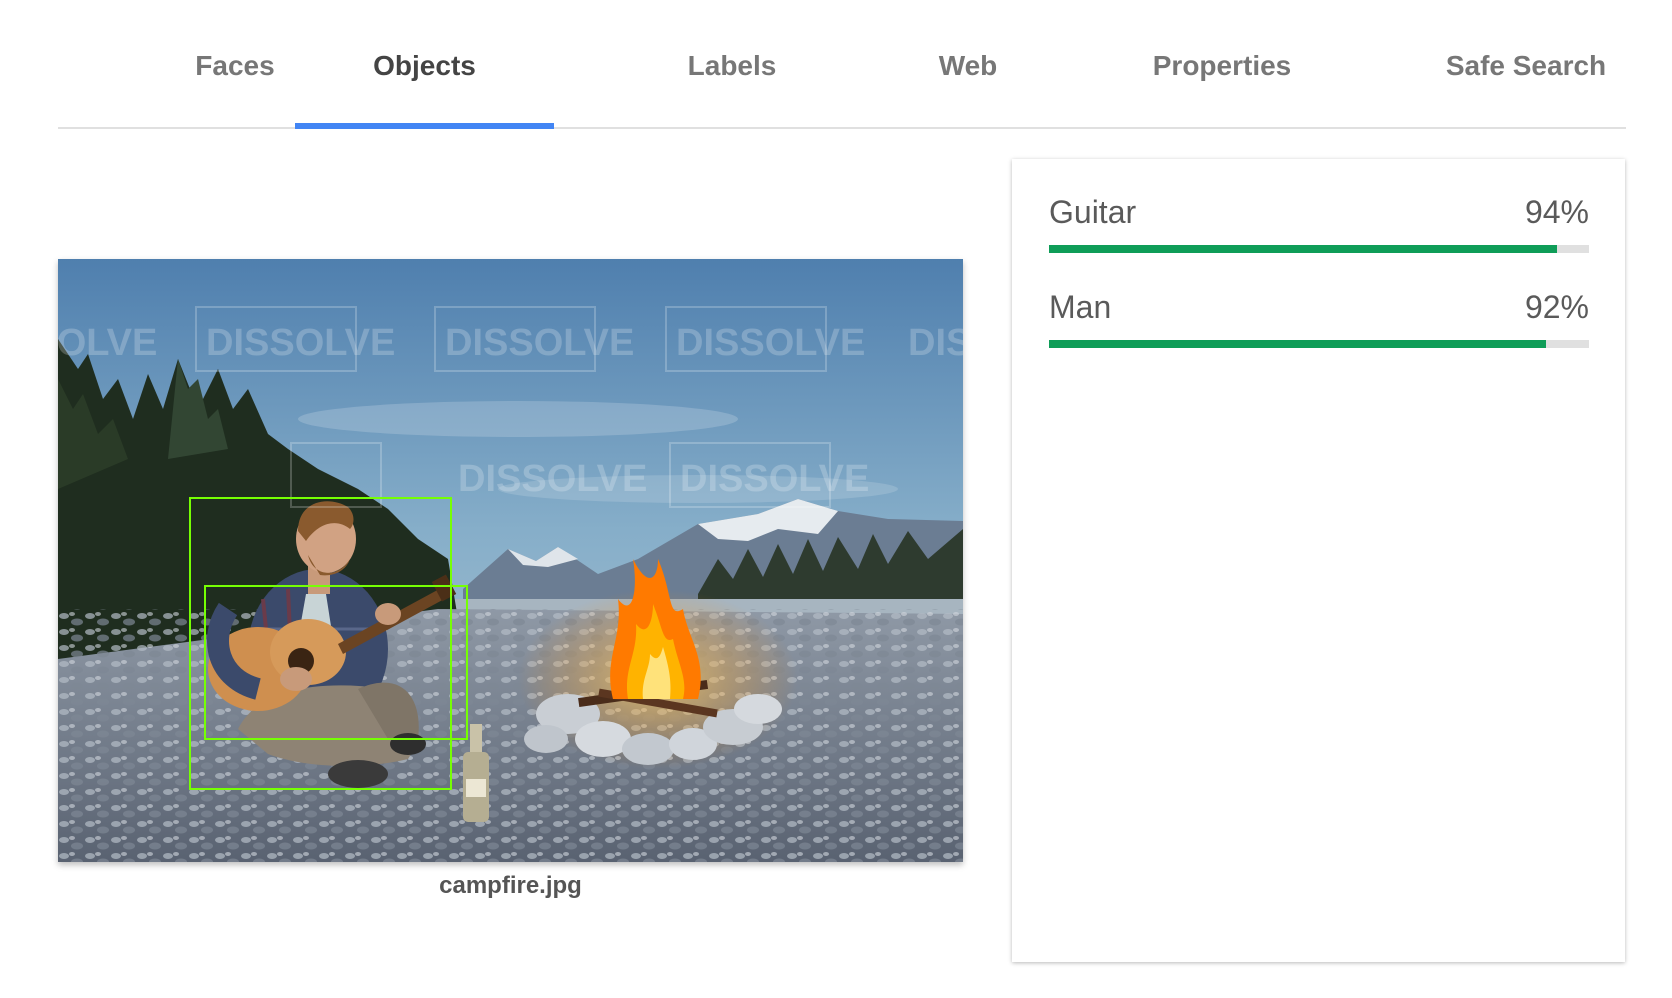  What do you see at coordinates (1526, 63) in the screenshot?
I see `tab-safe-search: Safe Search` at bounding box center [1526, 63].